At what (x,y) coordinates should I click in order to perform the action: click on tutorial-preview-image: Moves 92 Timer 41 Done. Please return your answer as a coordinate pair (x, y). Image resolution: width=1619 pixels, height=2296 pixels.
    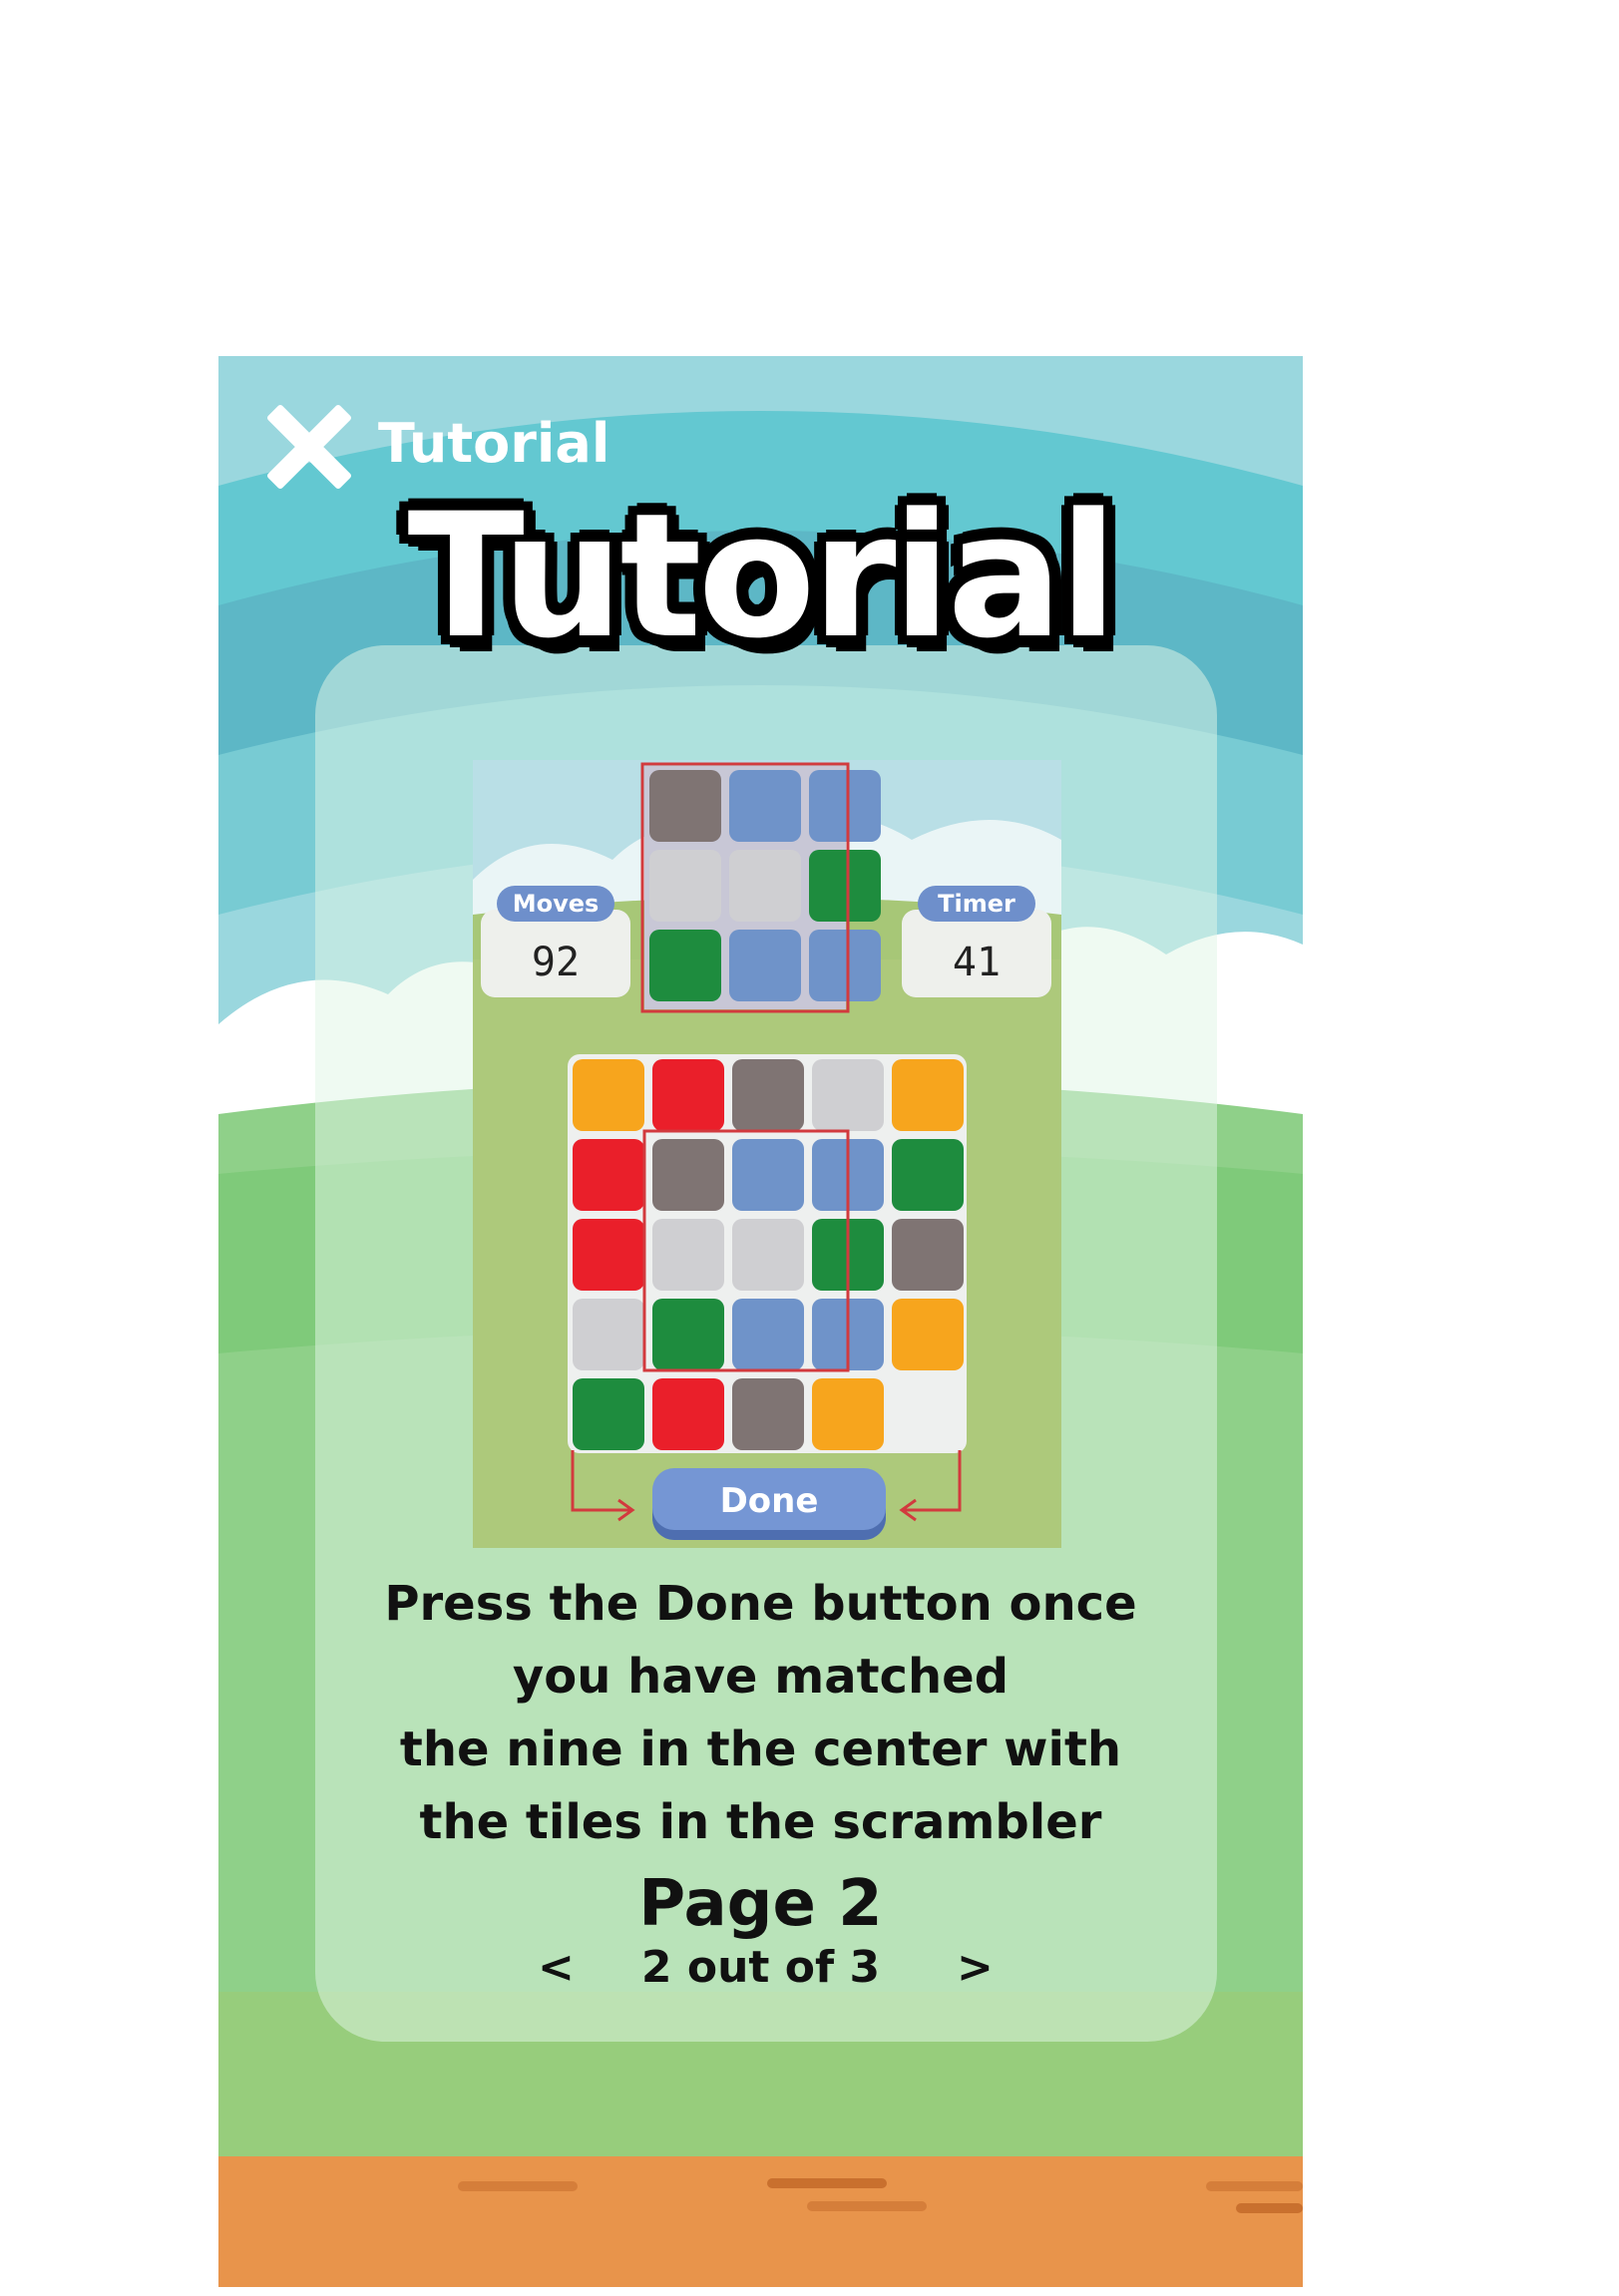
    Looking at the image, I should click on (767, 1154).